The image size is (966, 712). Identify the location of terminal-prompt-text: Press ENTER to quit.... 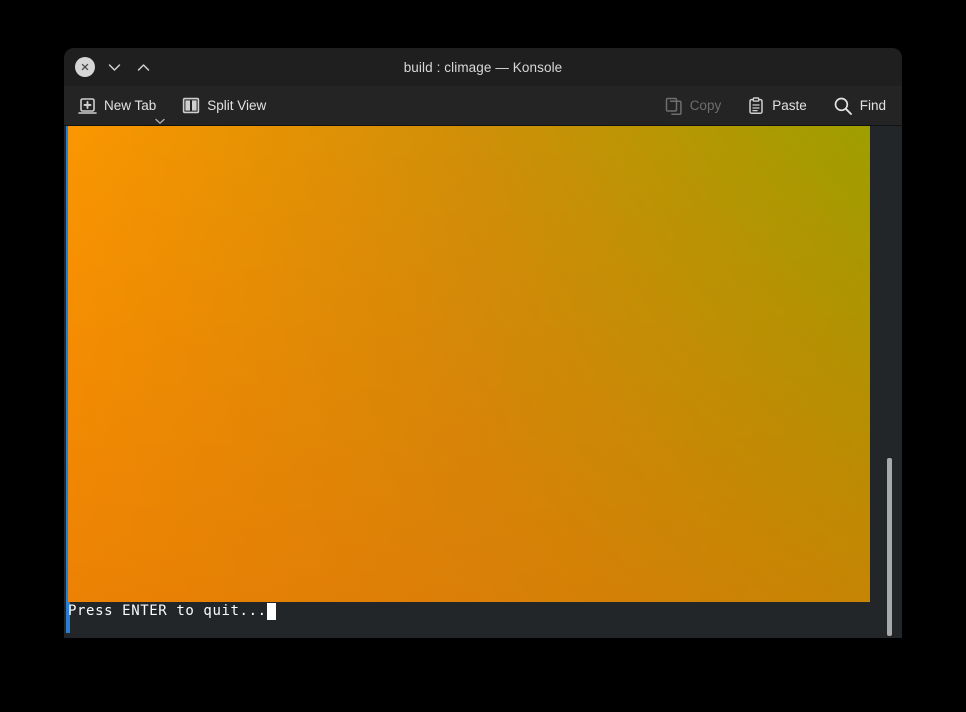
(167, 611).